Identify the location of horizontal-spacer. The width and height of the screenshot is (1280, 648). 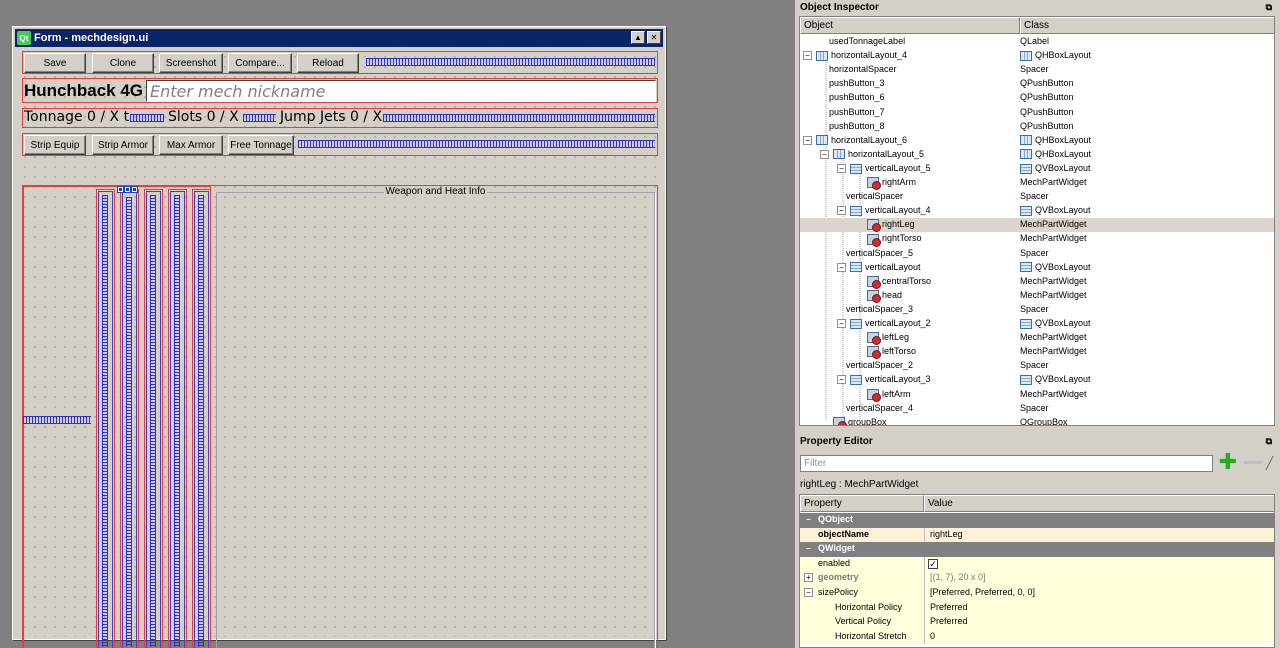
(510, 62).